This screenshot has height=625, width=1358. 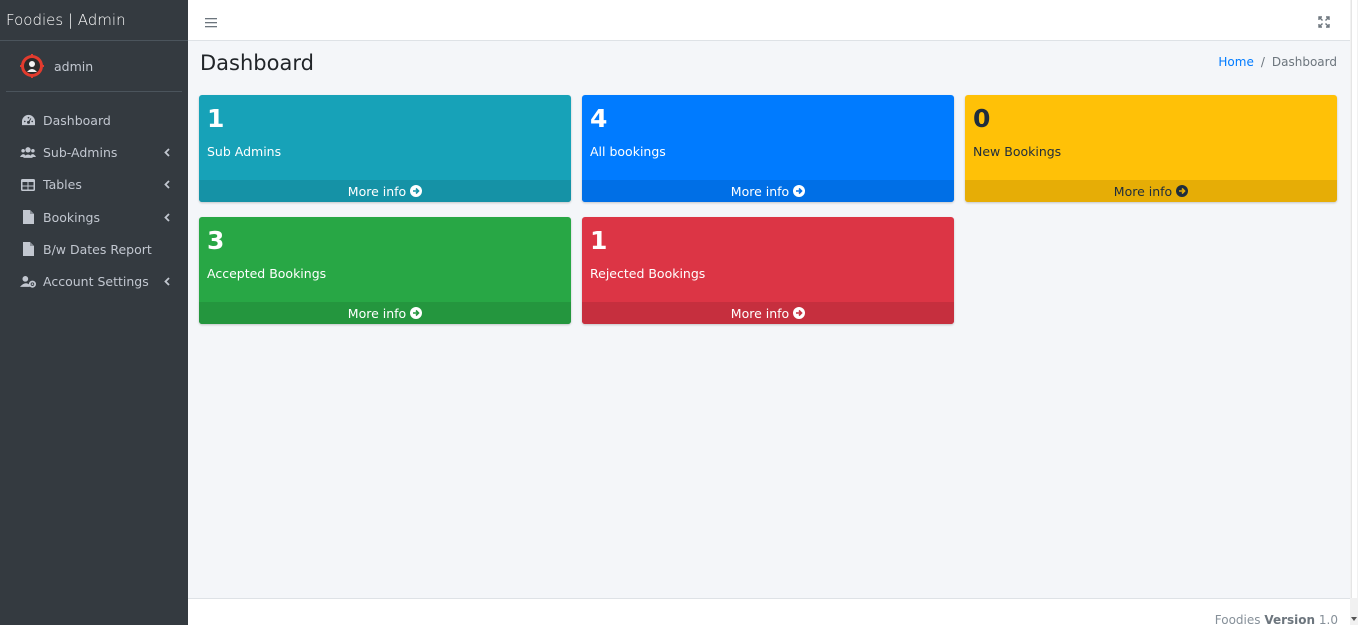 I want to click on sidebar-item-label: Dashboard, so click(x=77, y=120).